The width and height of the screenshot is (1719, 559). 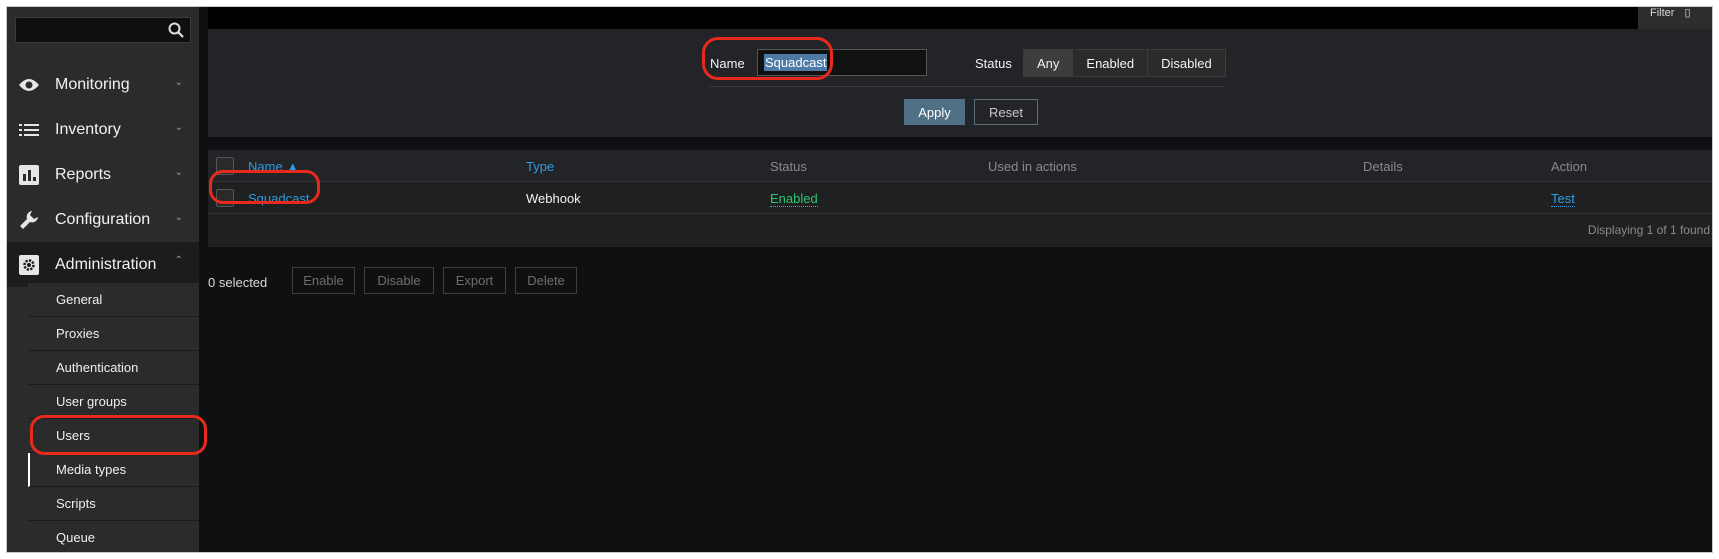 I want to click on column-header-name: Name ▲, so click(x=273, y=166).